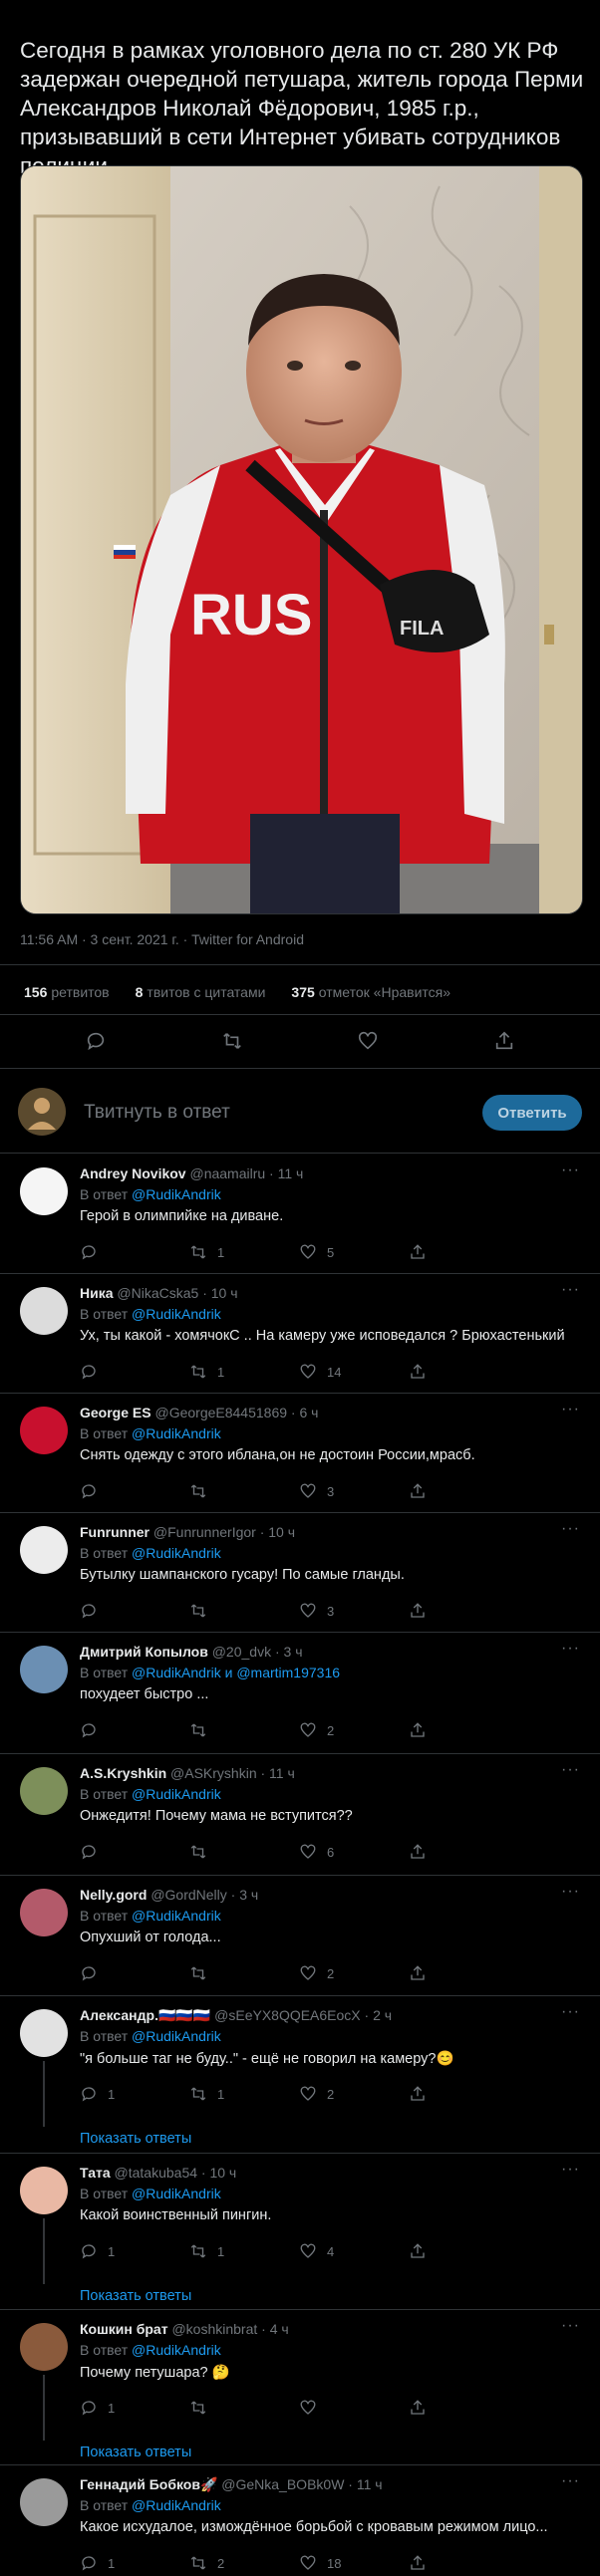 The height and width of the screenshot is (2576, 600). Describe the element at coordinates (354, 2408) in the screenshot. I see `like-count` at that location.